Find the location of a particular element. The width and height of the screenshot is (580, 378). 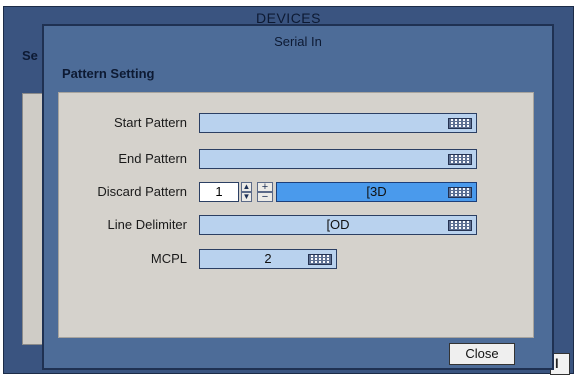

dialog-title: Serial In is located at coordinates (298, 41).